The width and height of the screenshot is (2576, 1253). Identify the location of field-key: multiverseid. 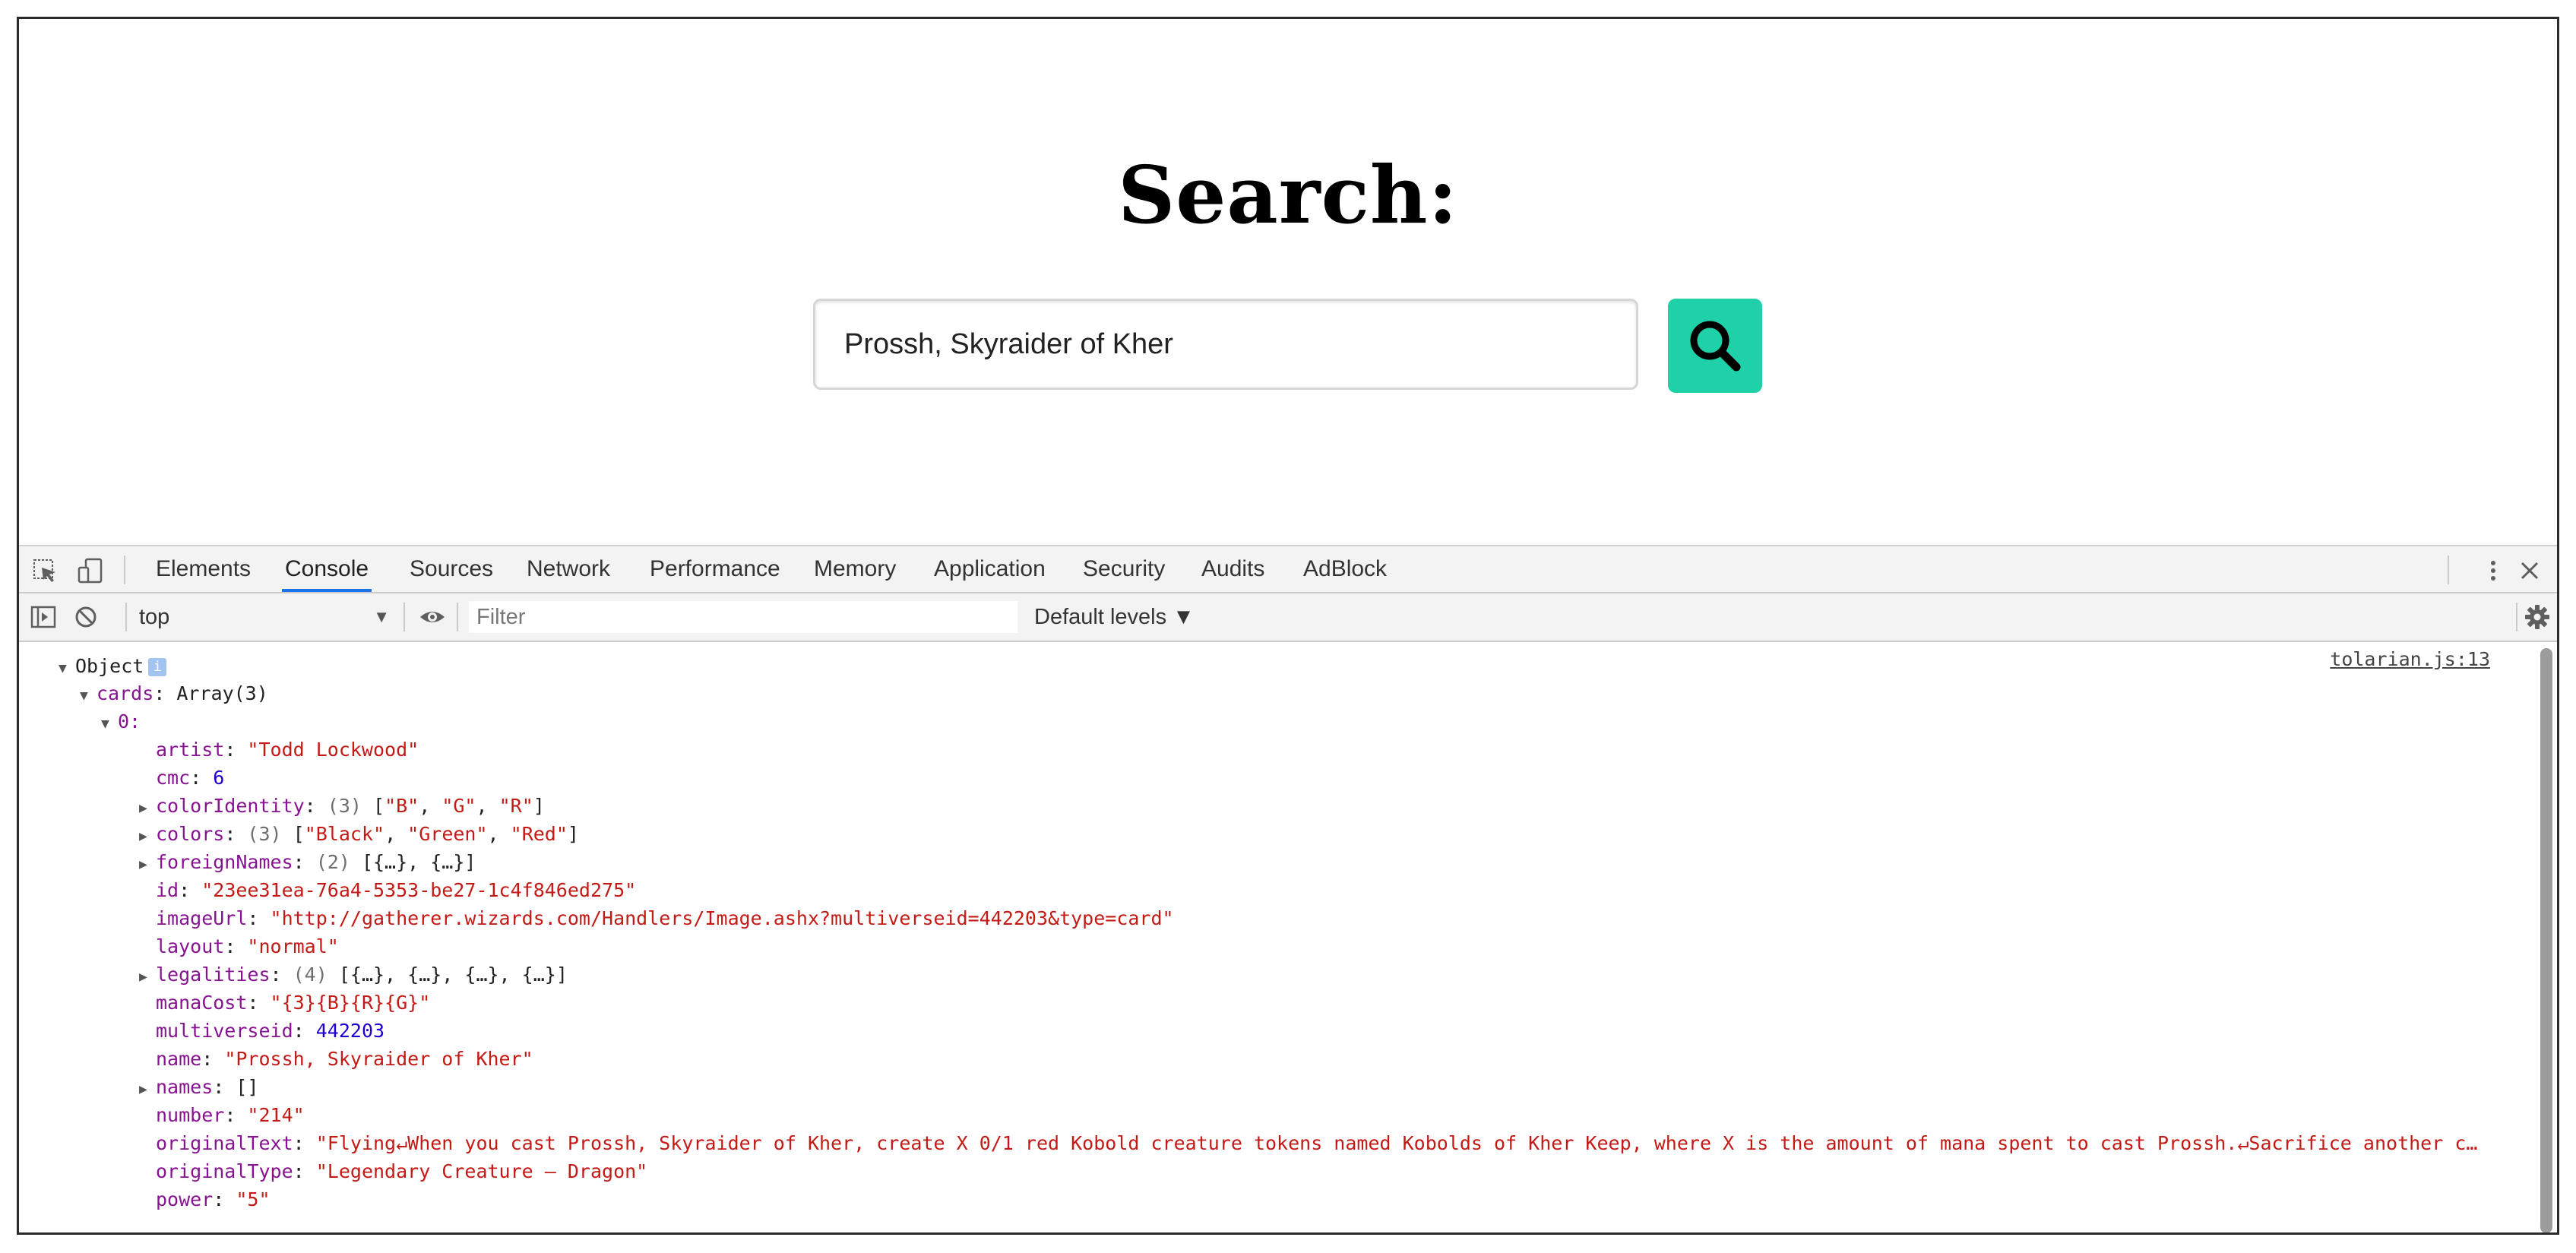
(225, 1031).